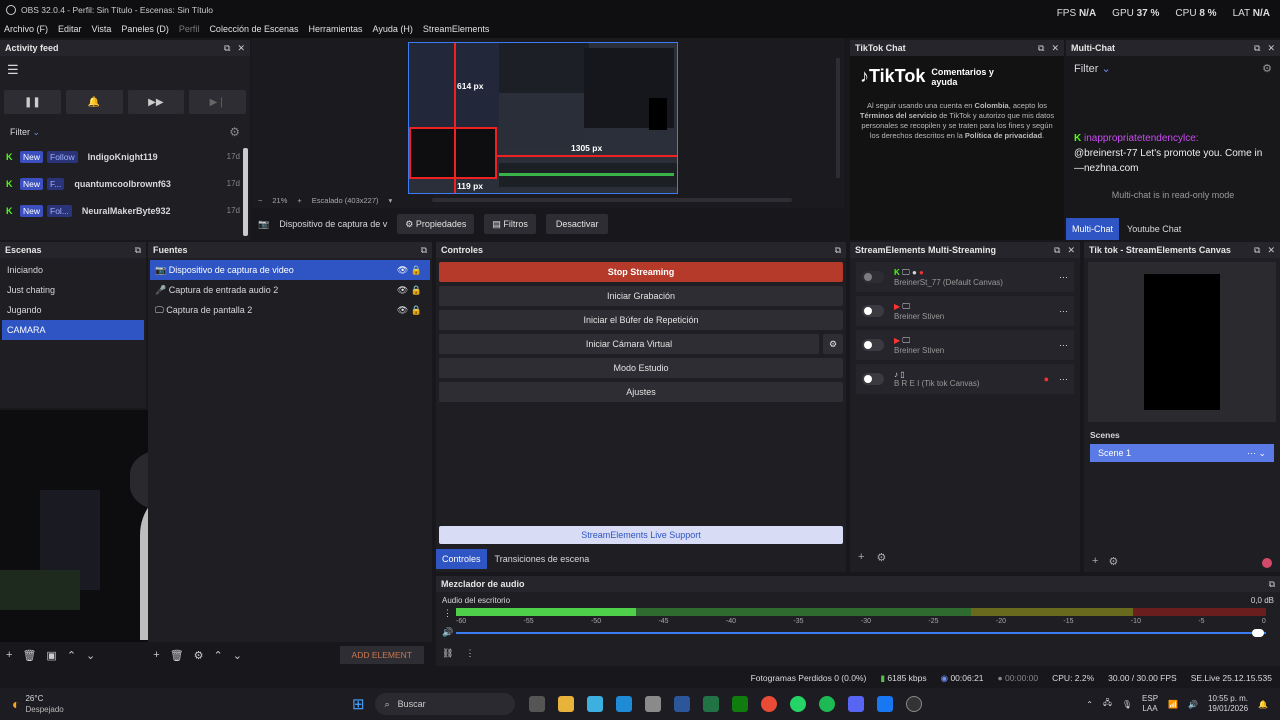  What do you see at coordinates (641, 320) in the screenshot?
I see `replay-buffer-button: Iniciar el Búfer de Repetición` at bounding box center [641, 320].